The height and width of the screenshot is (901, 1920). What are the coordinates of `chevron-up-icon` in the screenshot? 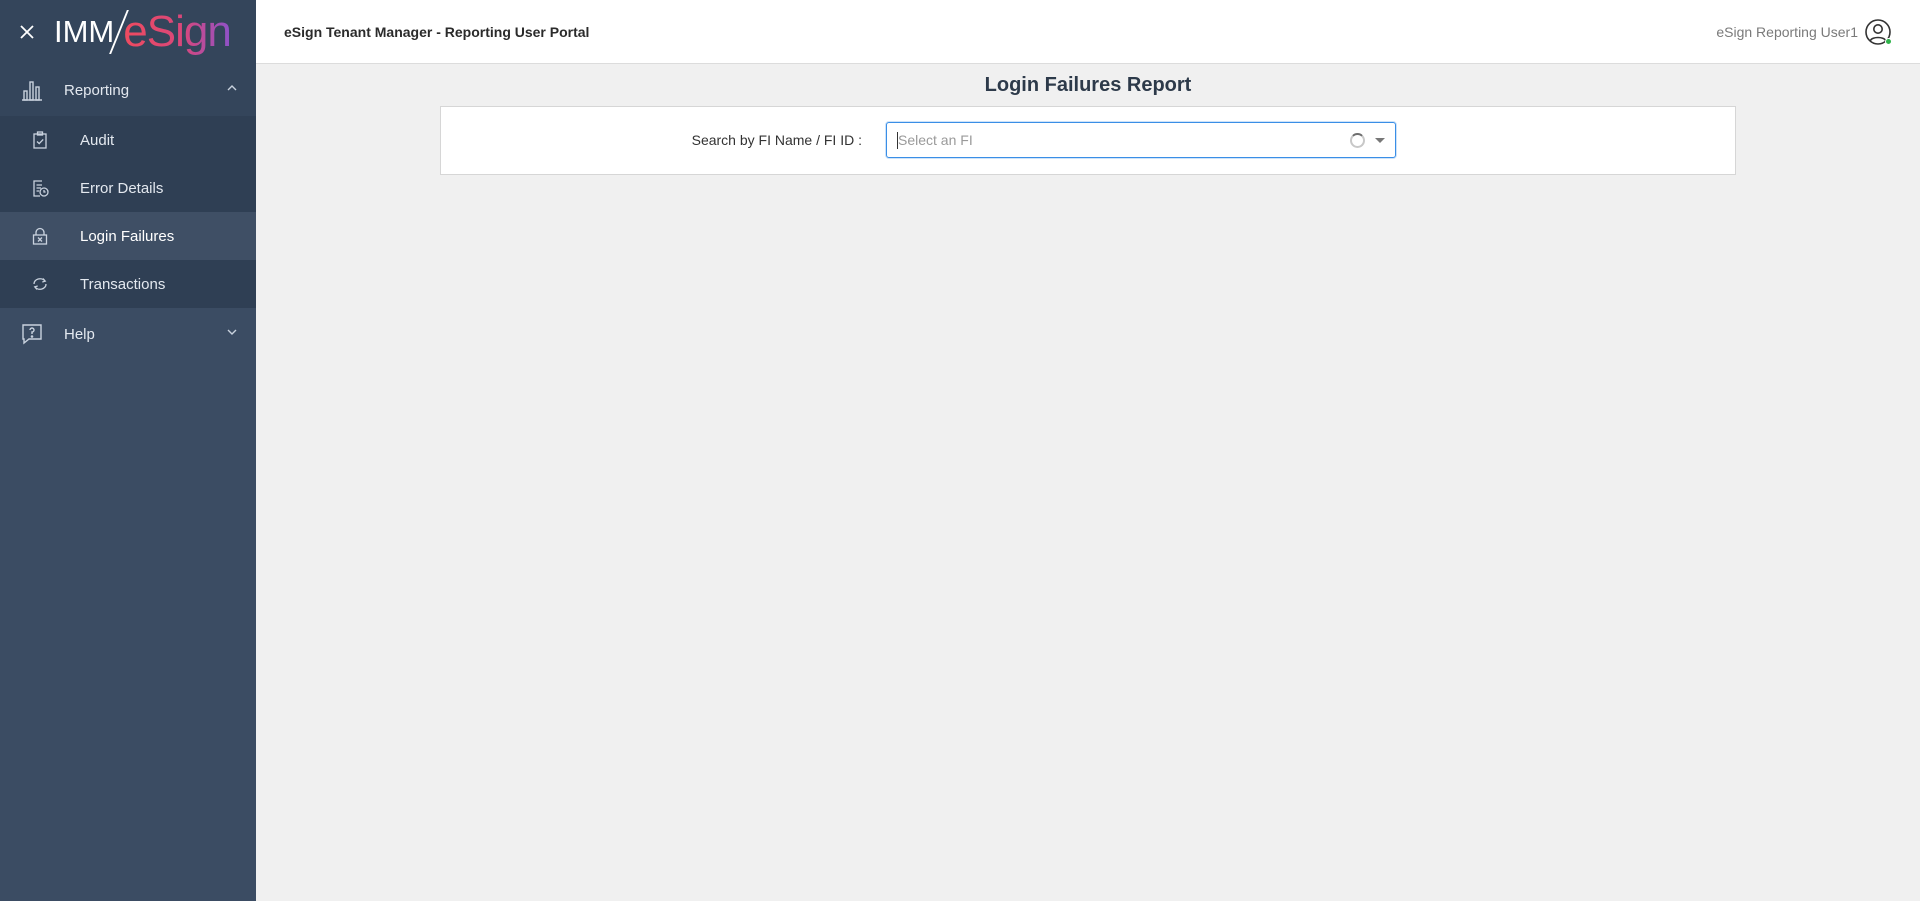 It's located at (232, 88).